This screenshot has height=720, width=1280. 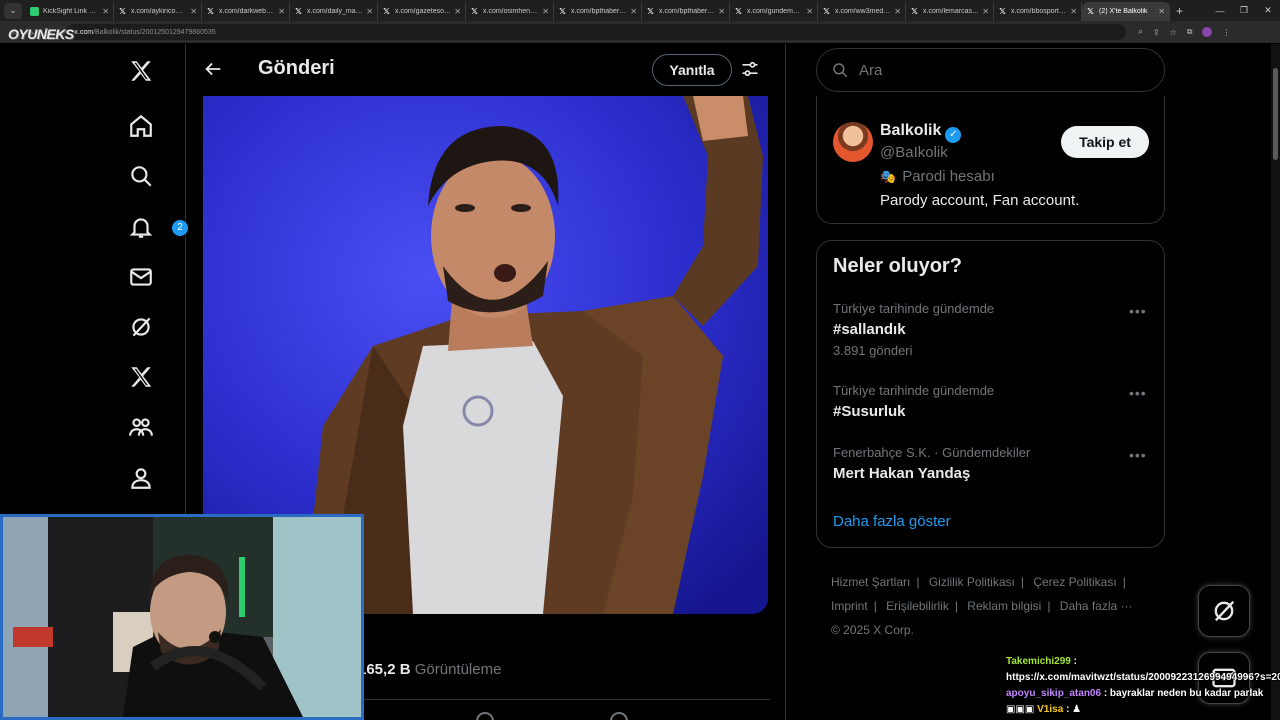 I want to click on chat-username: apoyu_sikip_atan06, so click(x=1054, y=693).